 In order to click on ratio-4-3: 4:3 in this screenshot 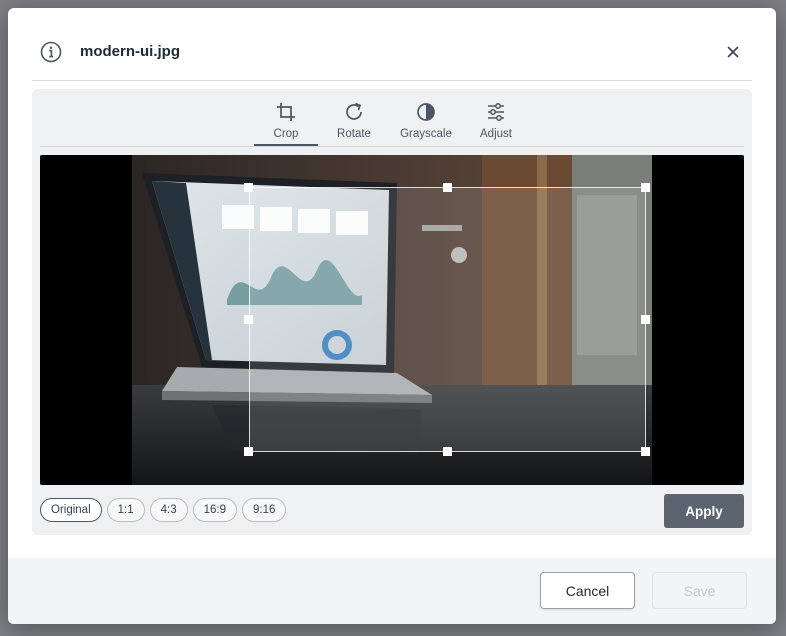, I will do `click(168, 510)`.